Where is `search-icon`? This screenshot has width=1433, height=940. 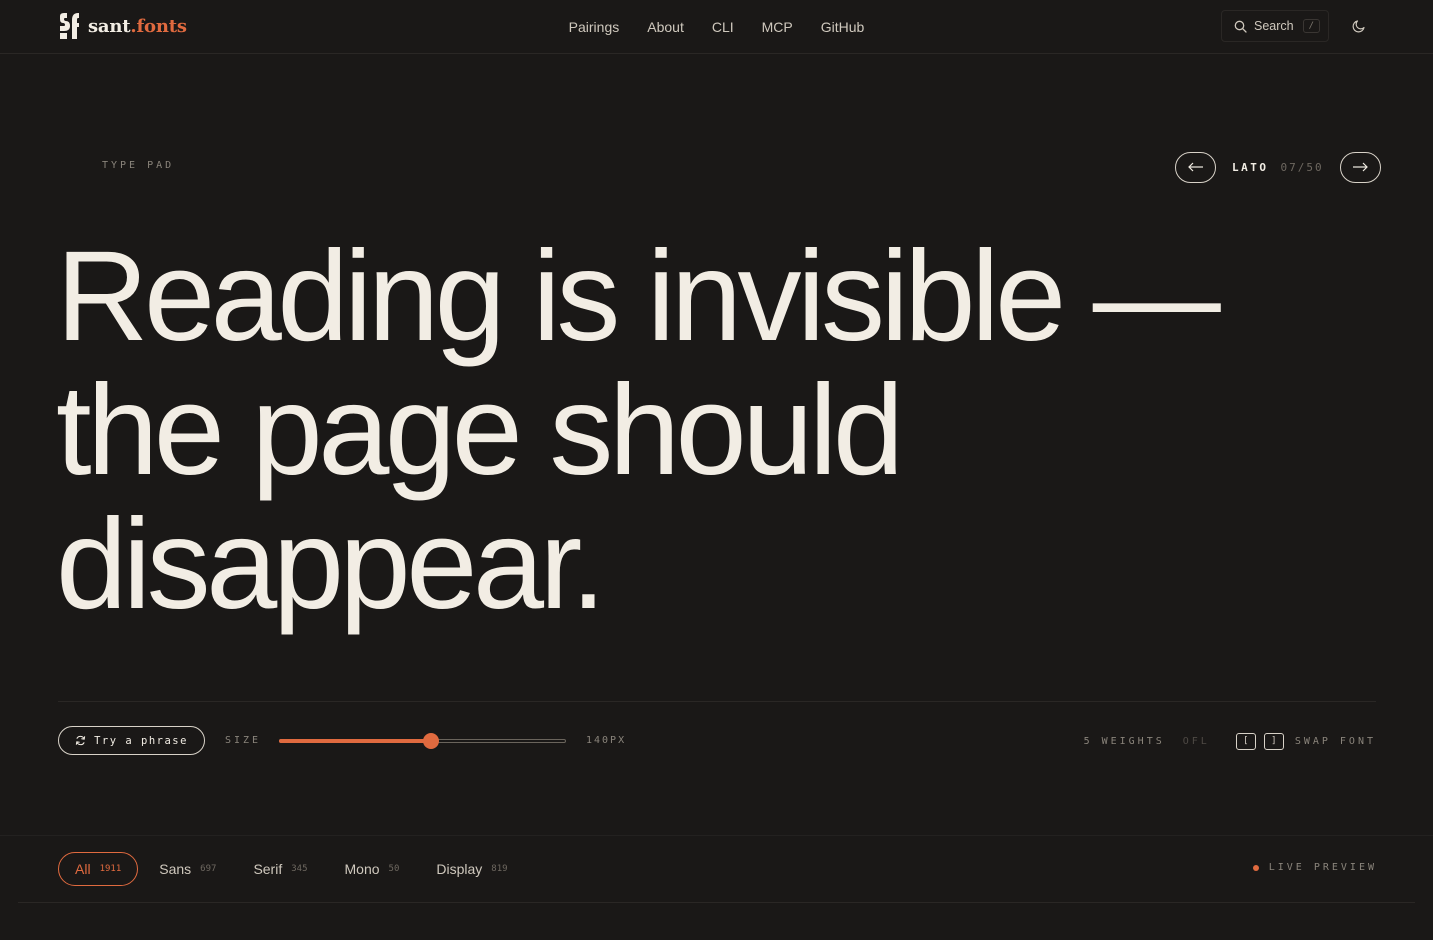
search-icon is located at coordinates (1240, 26).